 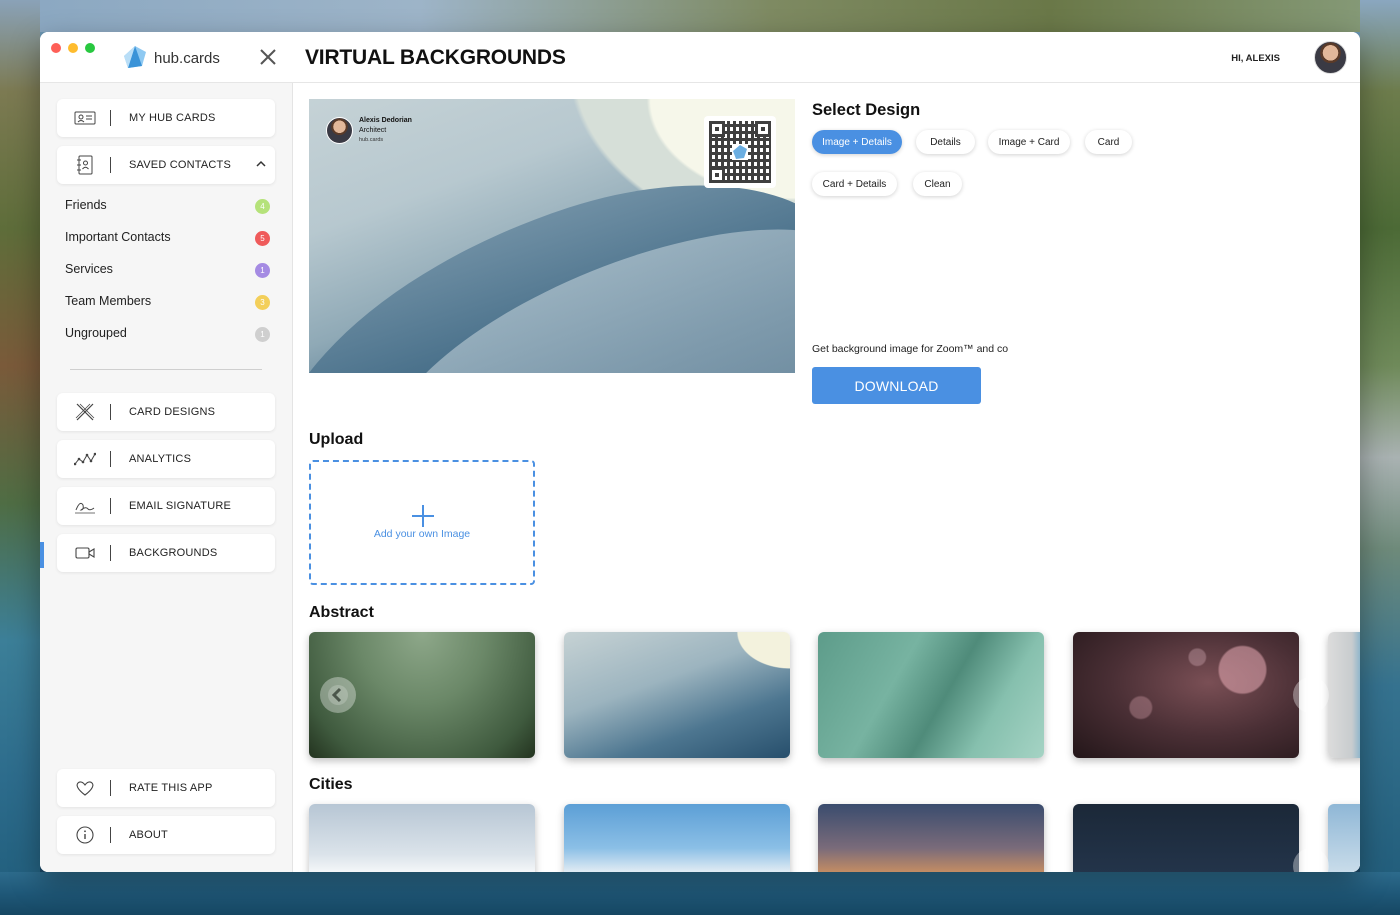 I want to click on nav-saved-contacts: SAVED CONTACTS, so click(x=166, y=165).